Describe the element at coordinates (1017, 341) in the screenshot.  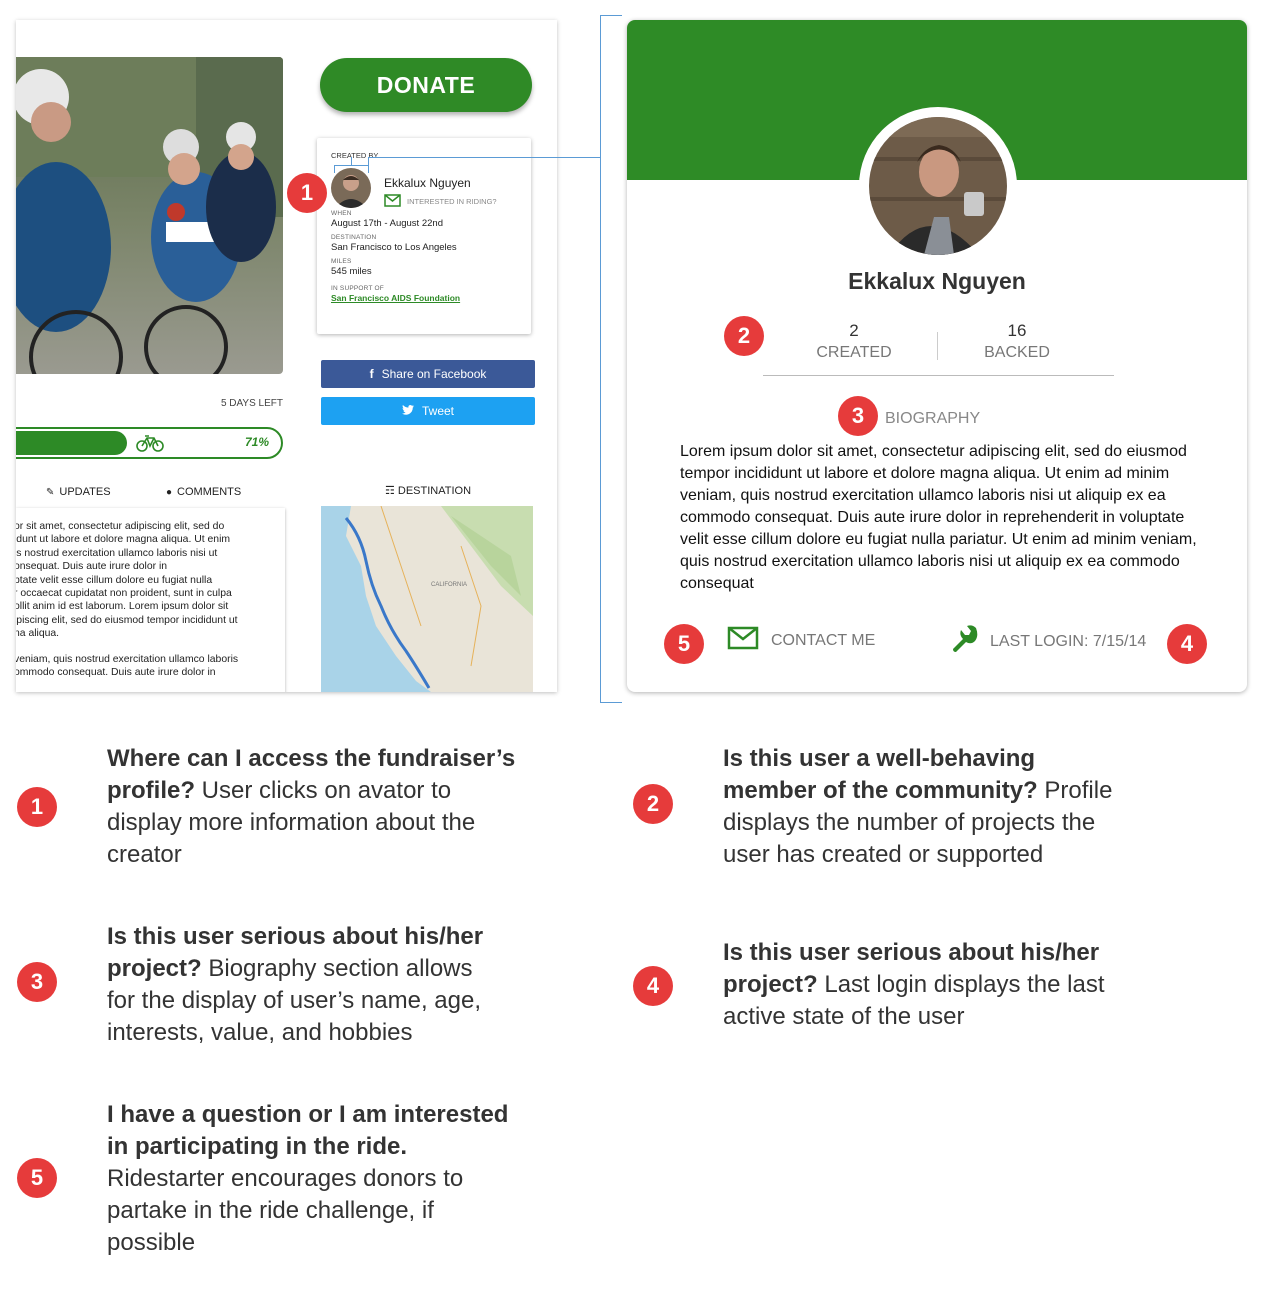
I see `stat-backed: 16 BACKED` at that location.